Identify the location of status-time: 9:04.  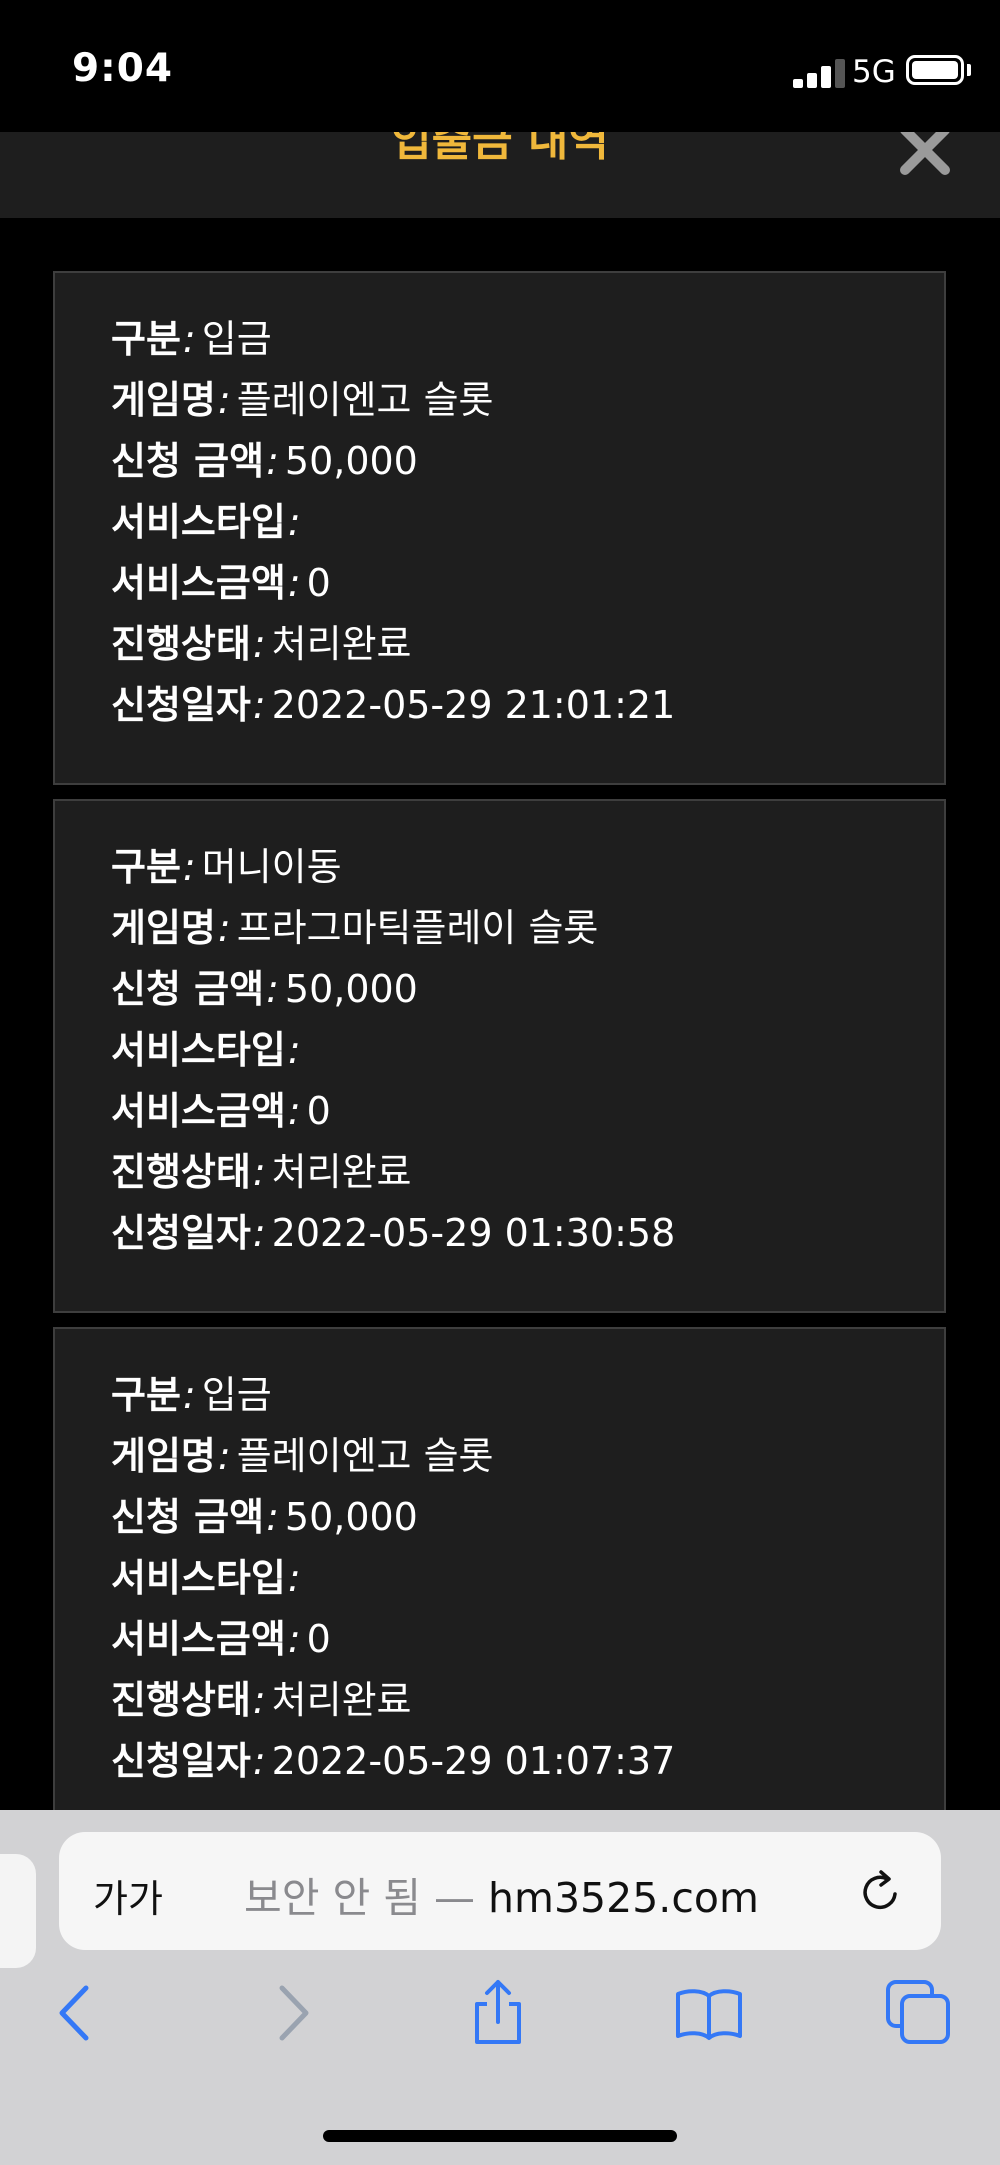
(123, 68).